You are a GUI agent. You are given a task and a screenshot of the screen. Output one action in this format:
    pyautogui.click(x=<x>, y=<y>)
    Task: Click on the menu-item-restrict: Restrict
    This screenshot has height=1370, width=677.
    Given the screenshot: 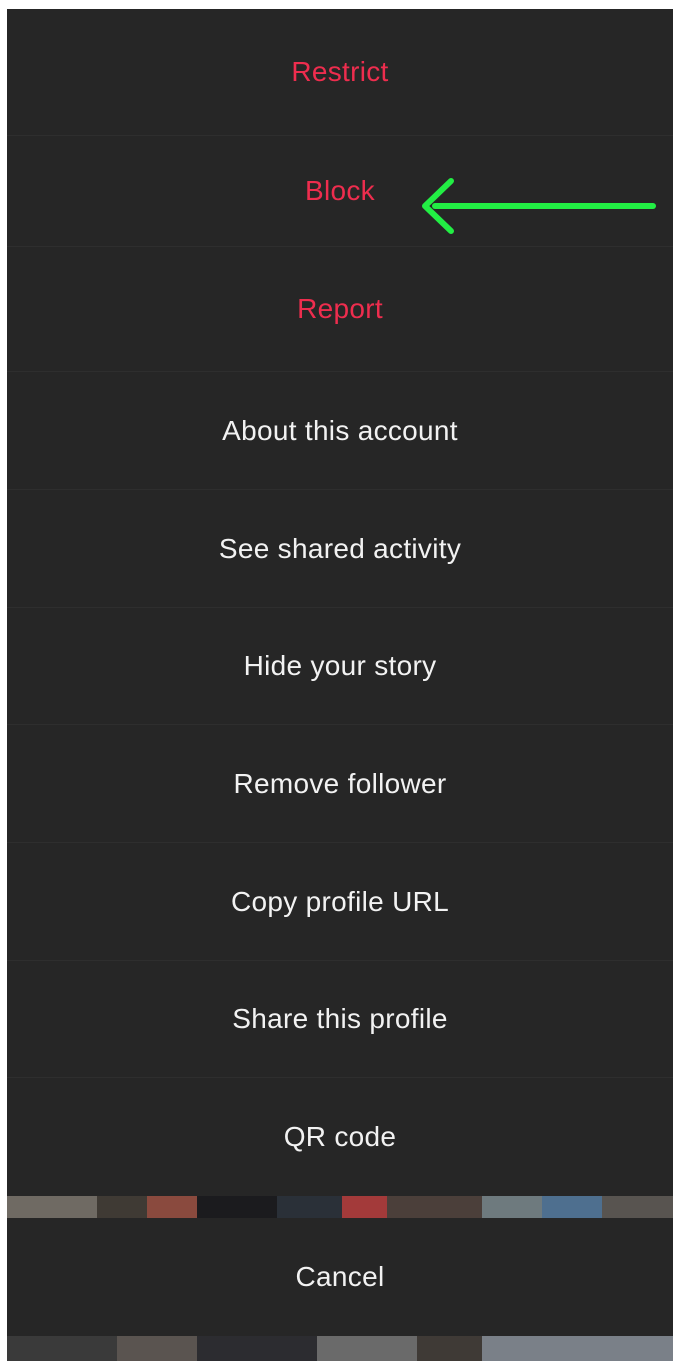 What is the action you would take?
    pyautogui.click(x=340, y=72)
    